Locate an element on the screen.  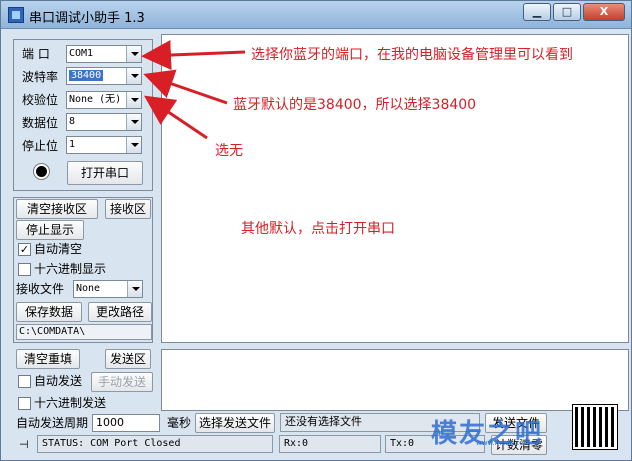
arrow-to-parity is located at coordinates (176, 117).